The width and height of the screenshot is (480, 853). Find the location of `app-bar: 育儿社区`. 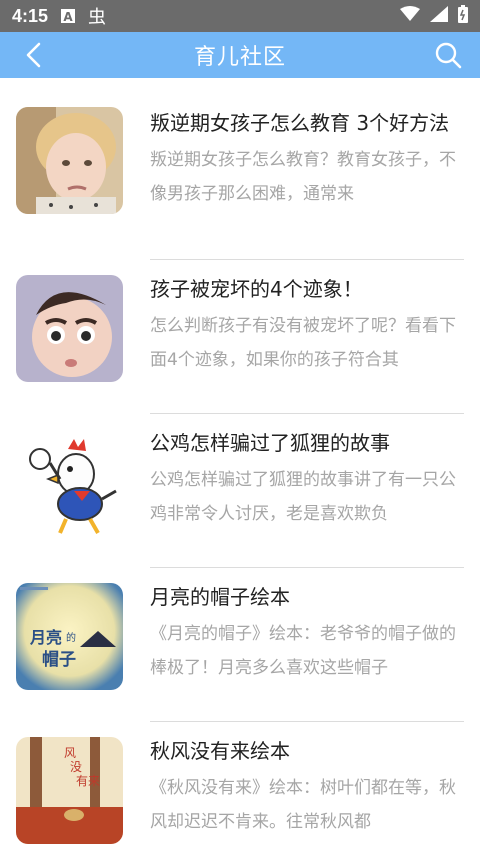

app-bar: 育儿社区 is located at coordinates (240, 55).